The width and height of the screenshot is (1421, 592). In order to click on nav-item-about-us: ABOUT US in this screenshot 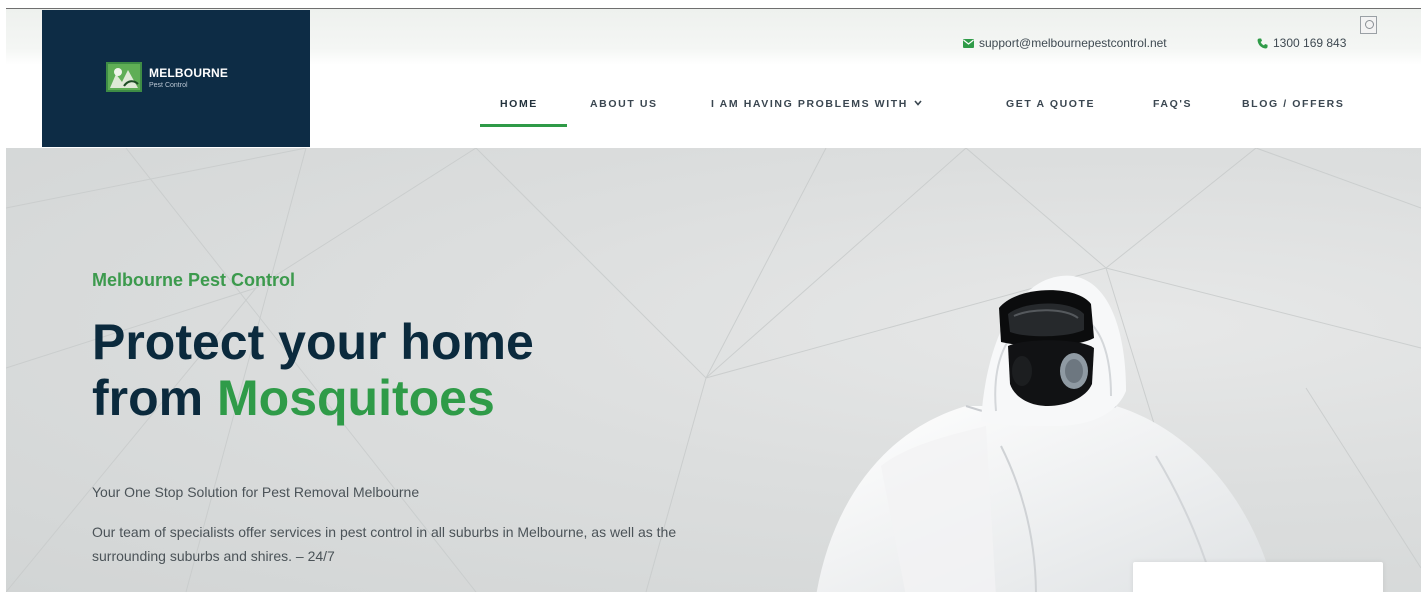, I will do `click(624, 104)`.